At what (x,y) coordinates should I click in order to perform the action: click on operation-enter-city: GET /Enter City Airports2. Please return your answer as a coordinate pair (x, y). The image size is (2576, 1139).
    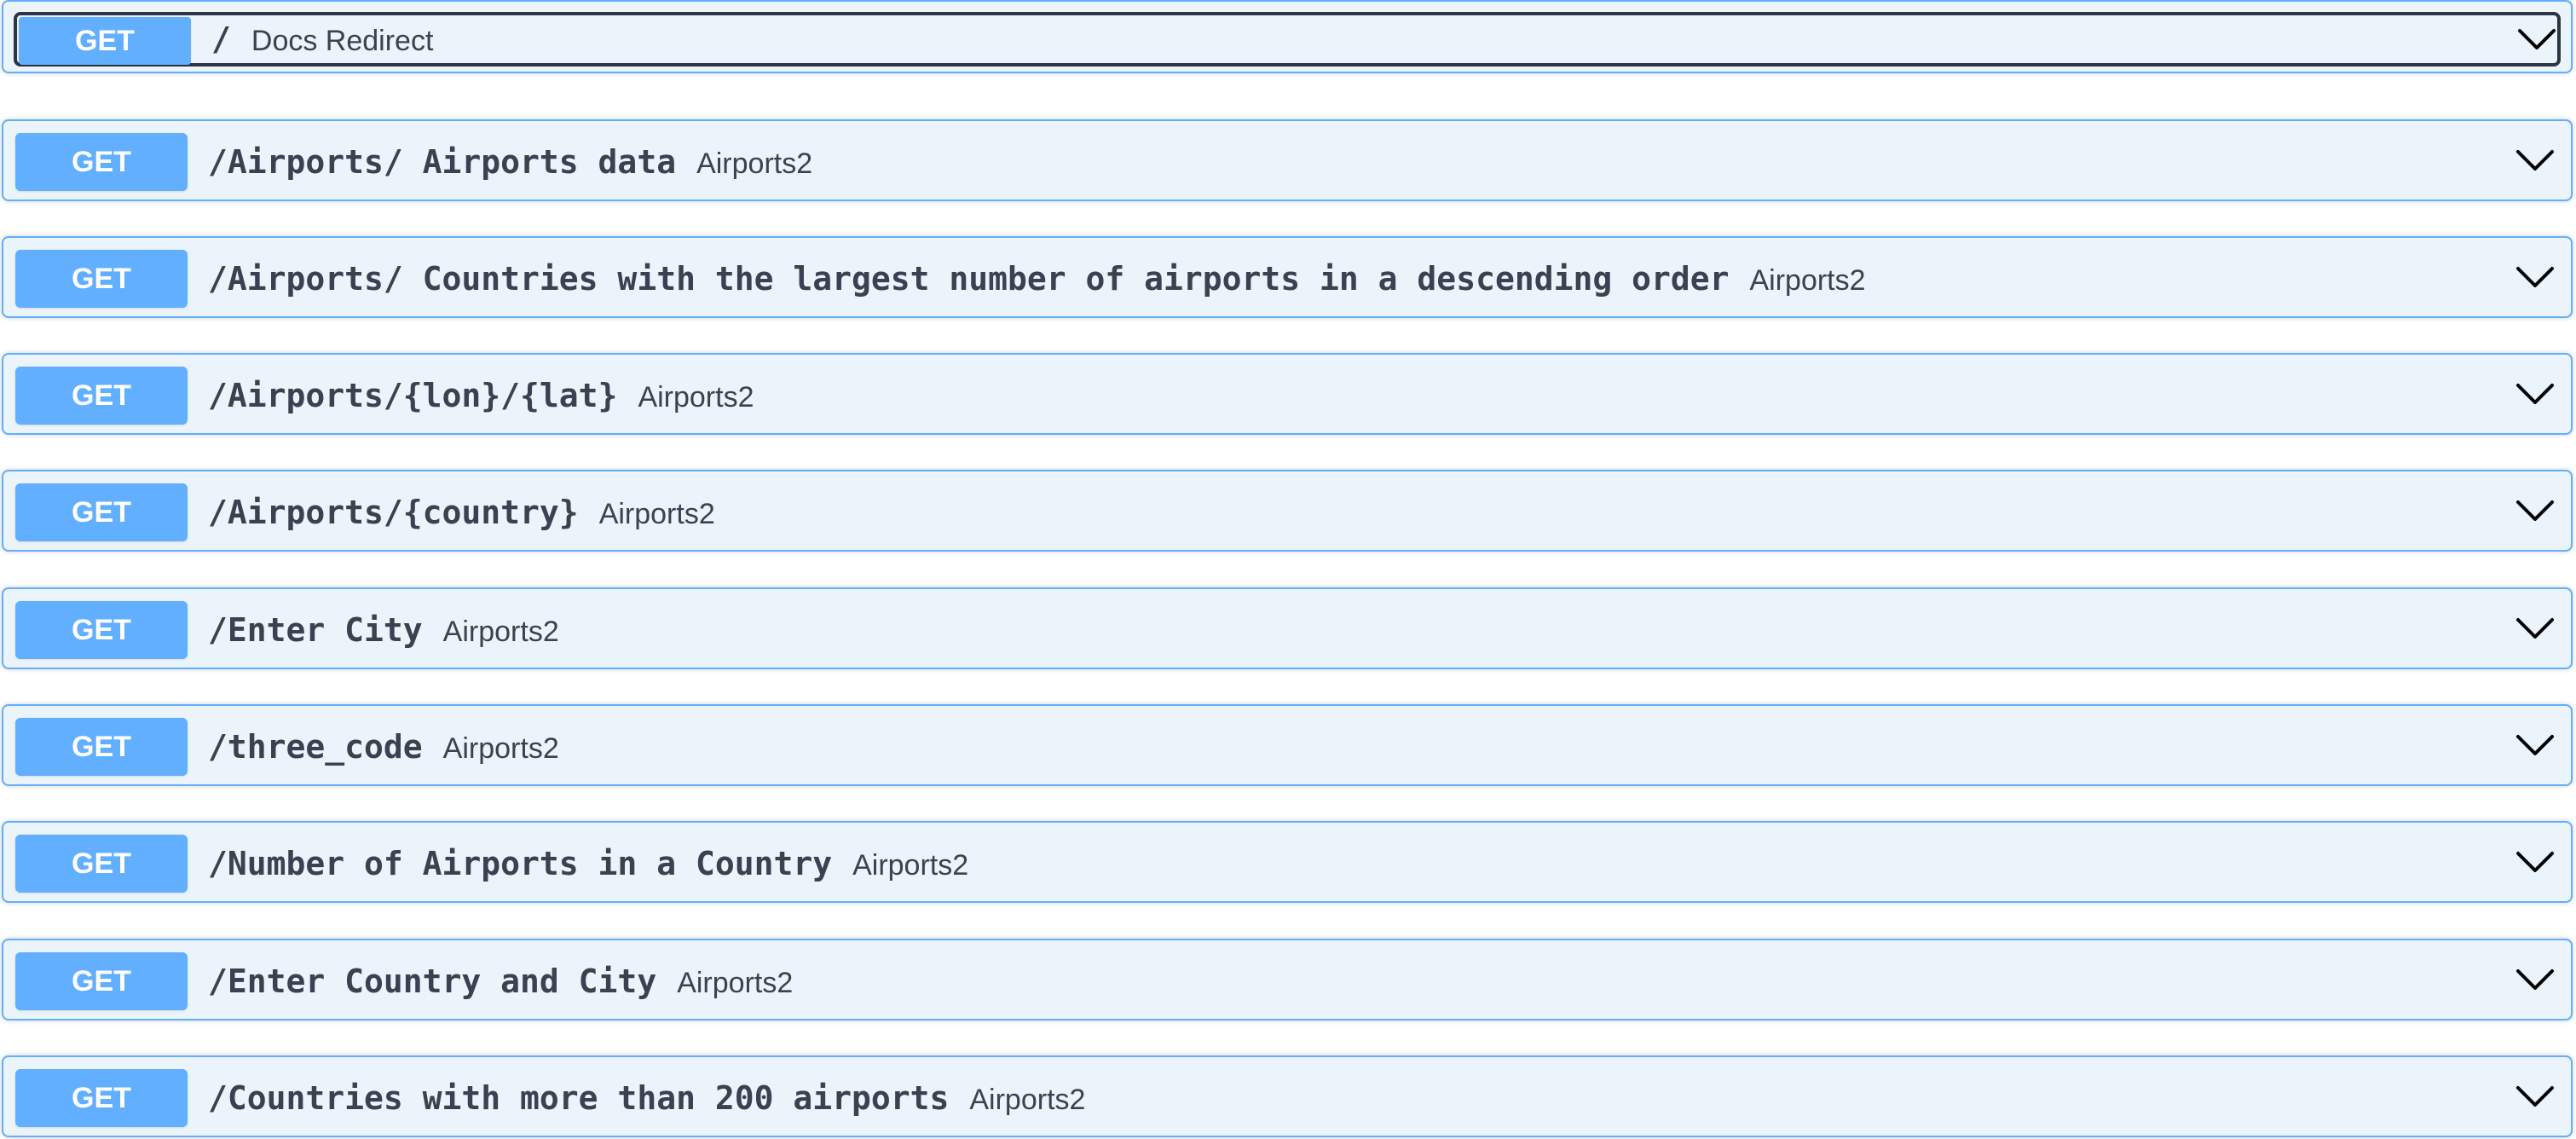
    Looking at the image, I should click on (1287, 628).